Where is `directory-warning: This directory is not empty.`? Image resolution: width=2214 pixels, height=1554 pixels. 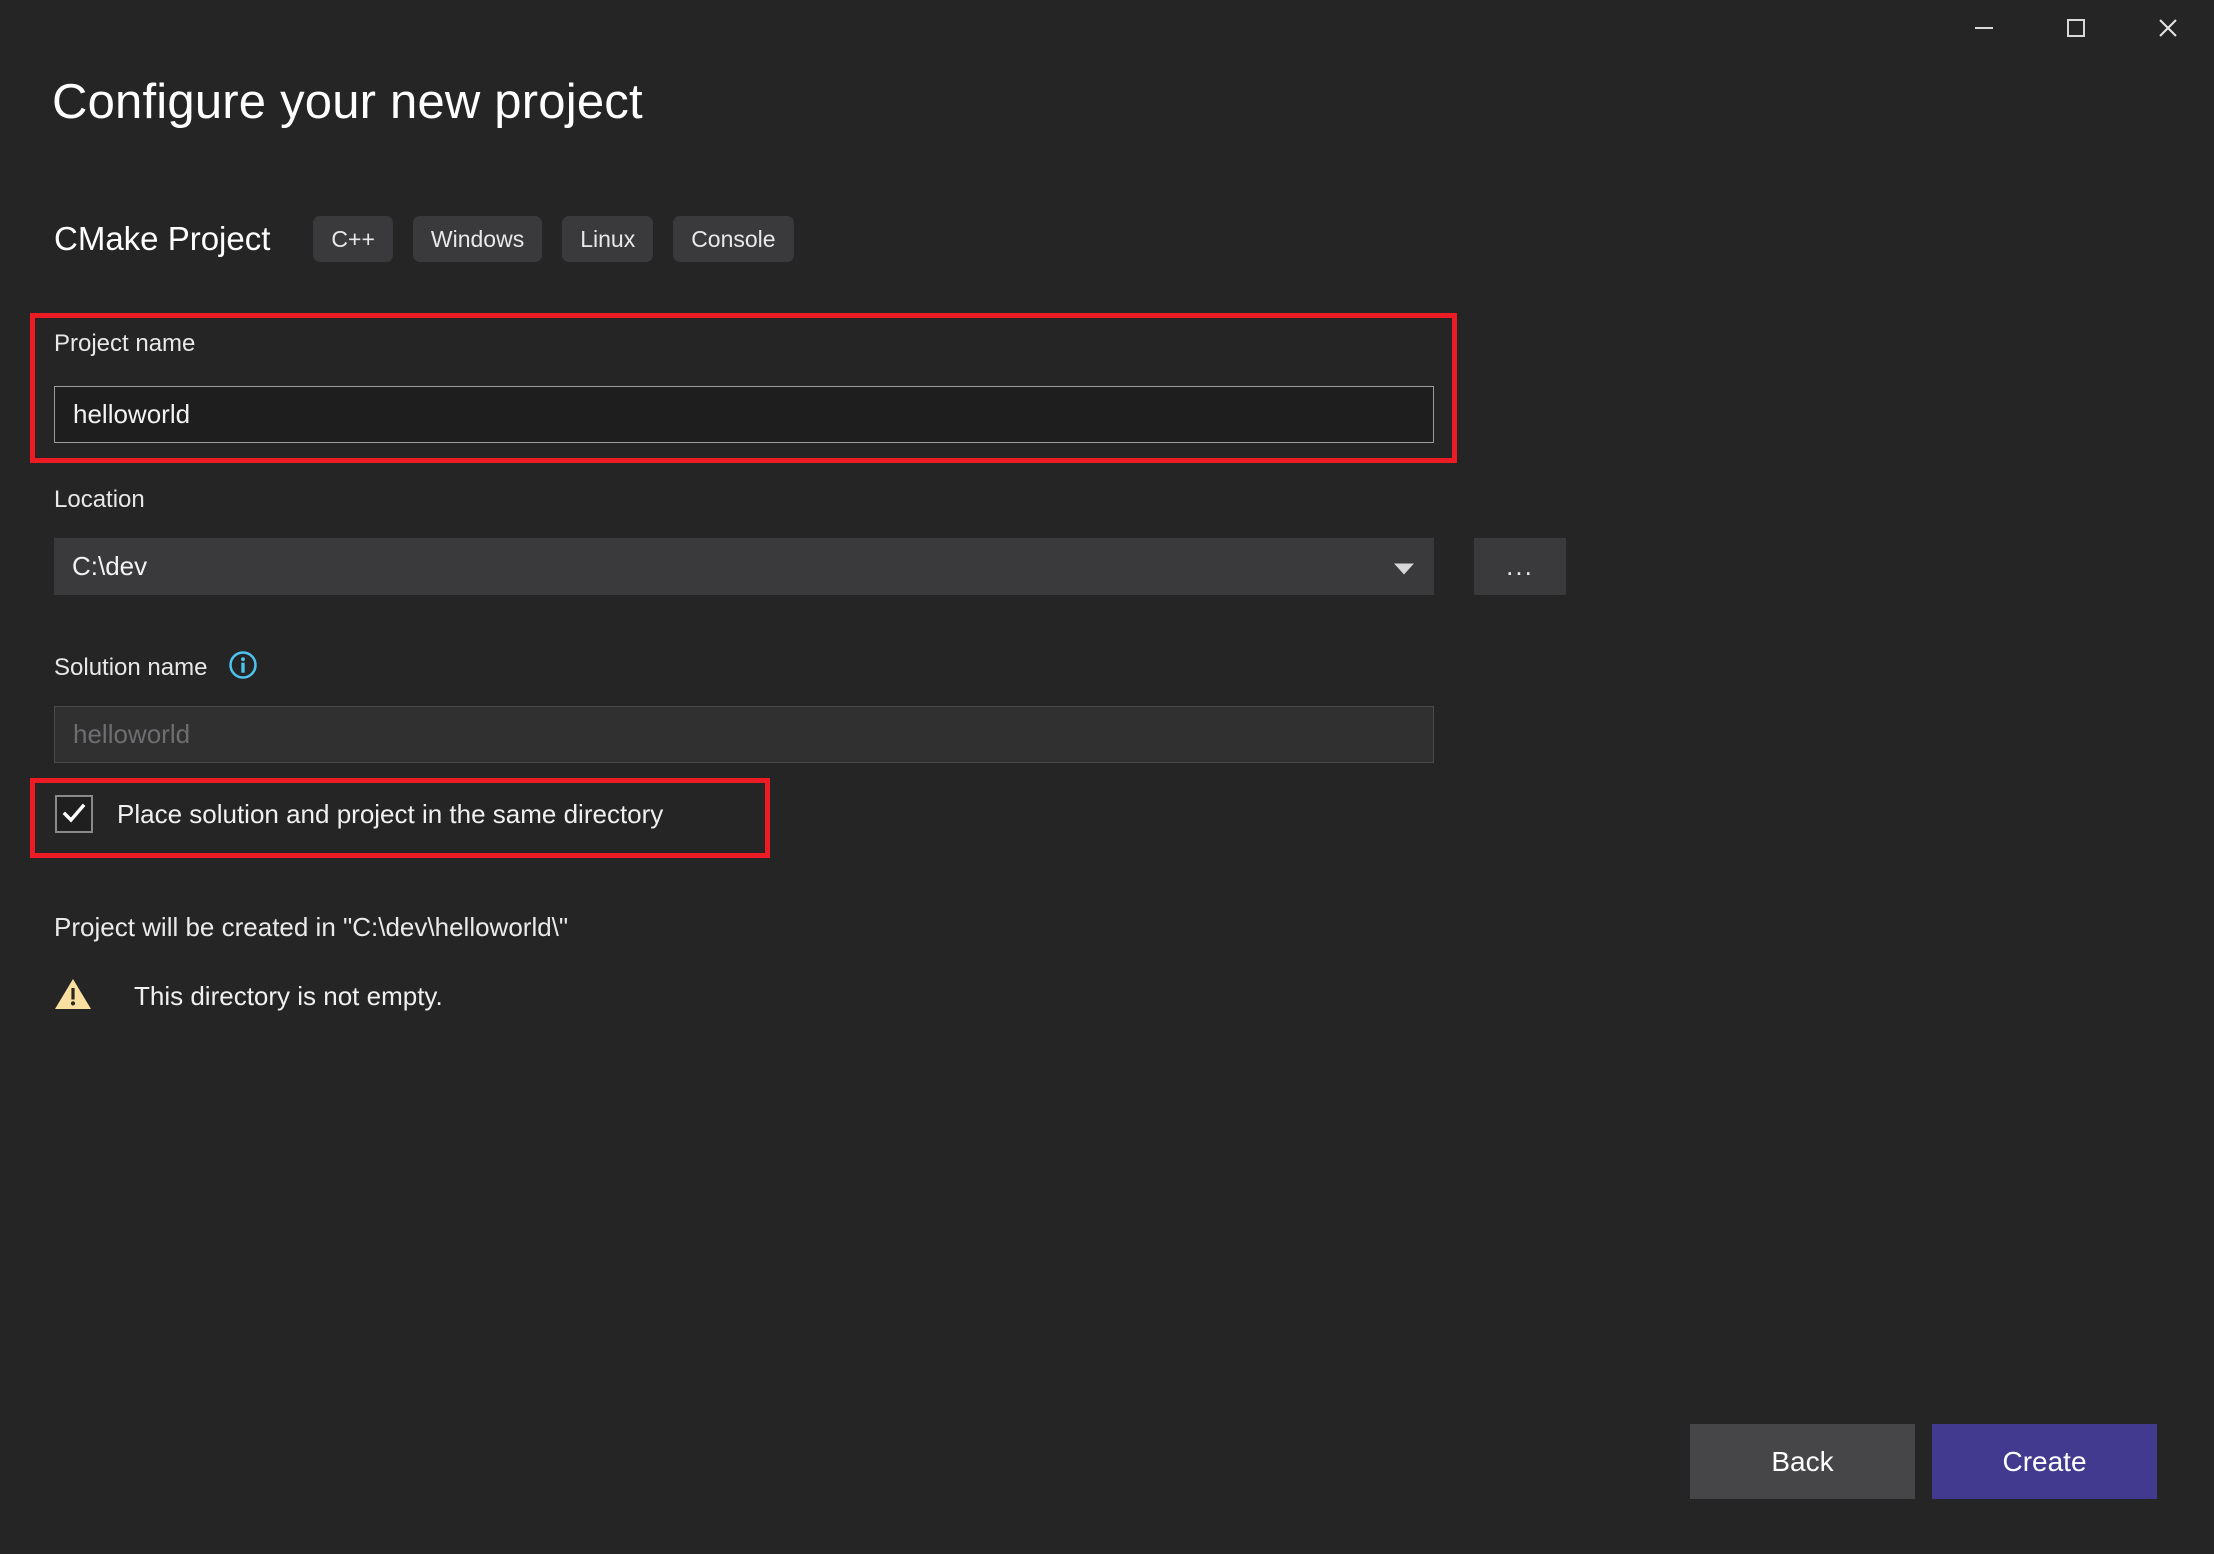 directory-warning: This directory is not empty. is located at coordinates (248, 996).